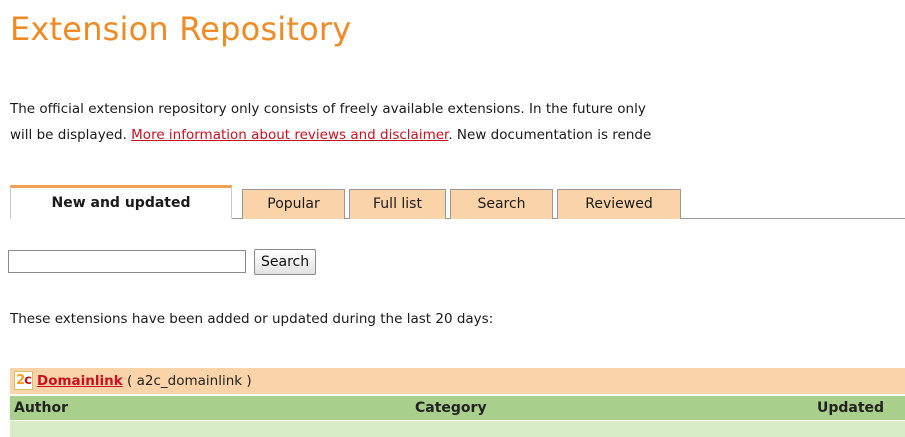 This screenshot has height=437, width=905. I want to click on tab-reviewed: Reviewed, so click(619, 204).